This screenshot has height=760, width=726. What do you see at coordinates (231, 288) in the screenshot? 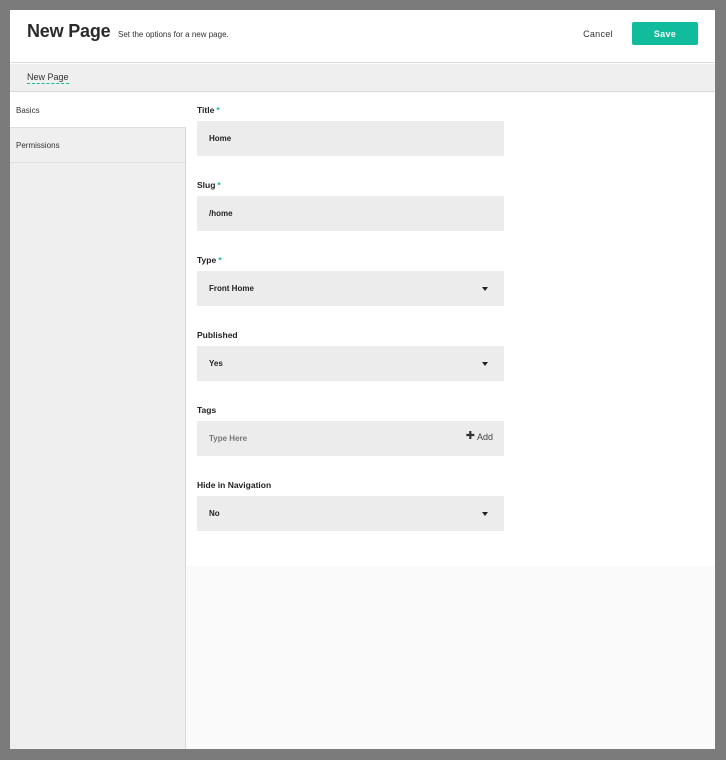
I see `type-select-value: Front Home` at bounding box center [231, 288].